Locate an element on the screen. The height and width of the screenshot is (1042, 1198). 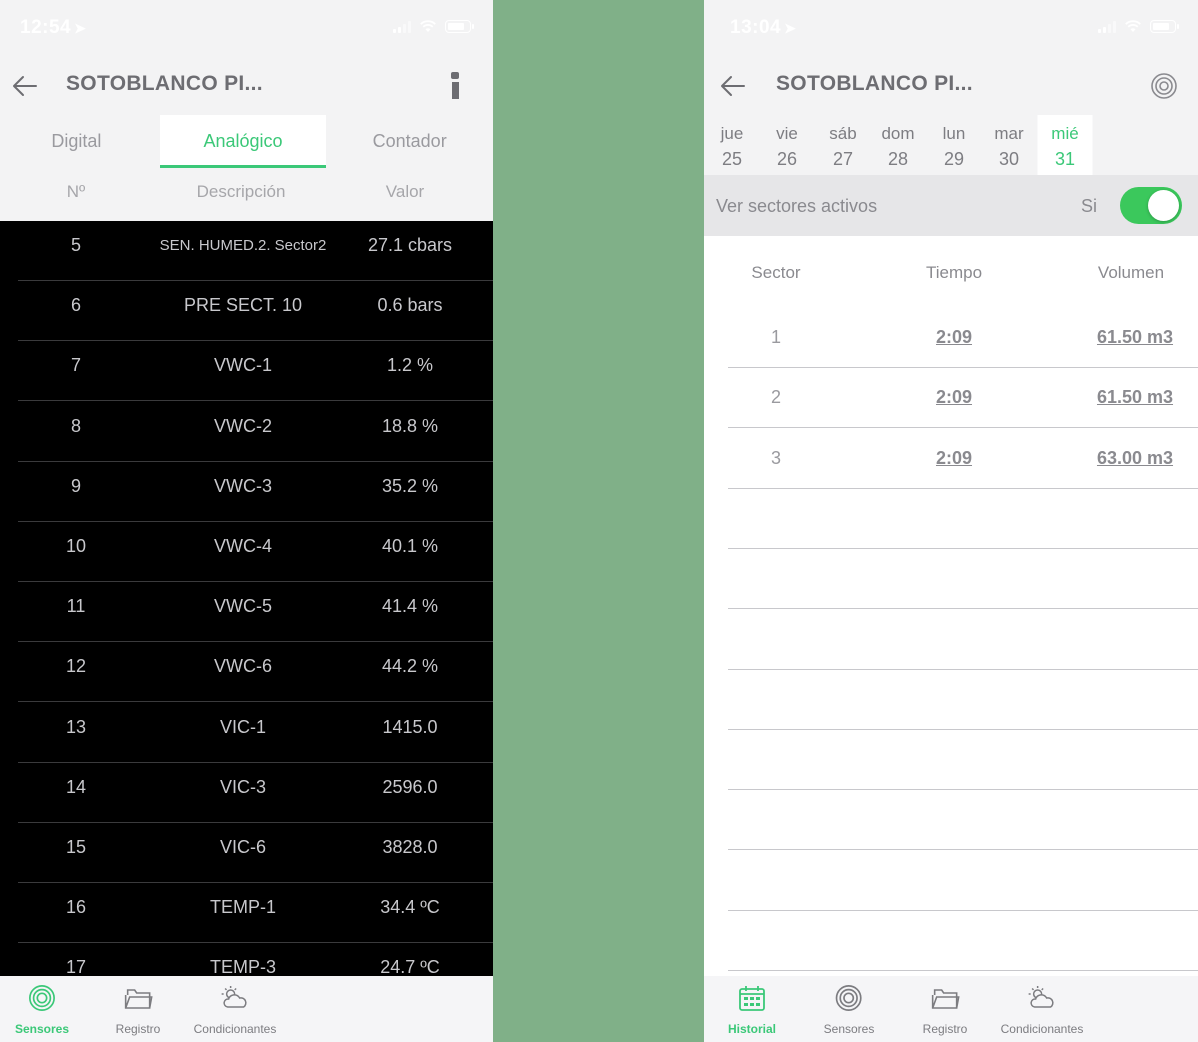
status-bar: 13:04 ➤ is located at coordinates (951, 28).